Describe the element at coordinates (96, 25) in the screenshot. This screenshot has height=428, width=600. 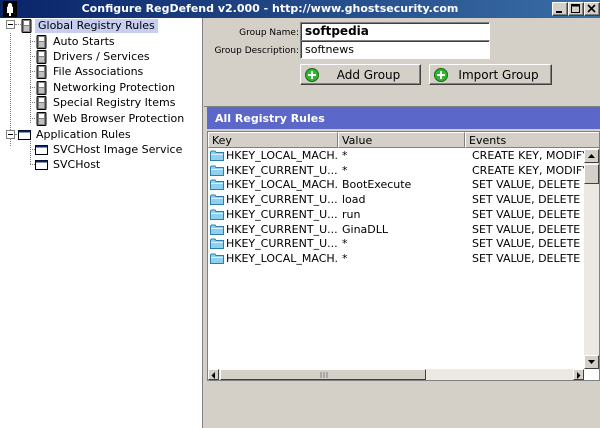
I see `tree-node-label: Global Registry Rules` at that location.